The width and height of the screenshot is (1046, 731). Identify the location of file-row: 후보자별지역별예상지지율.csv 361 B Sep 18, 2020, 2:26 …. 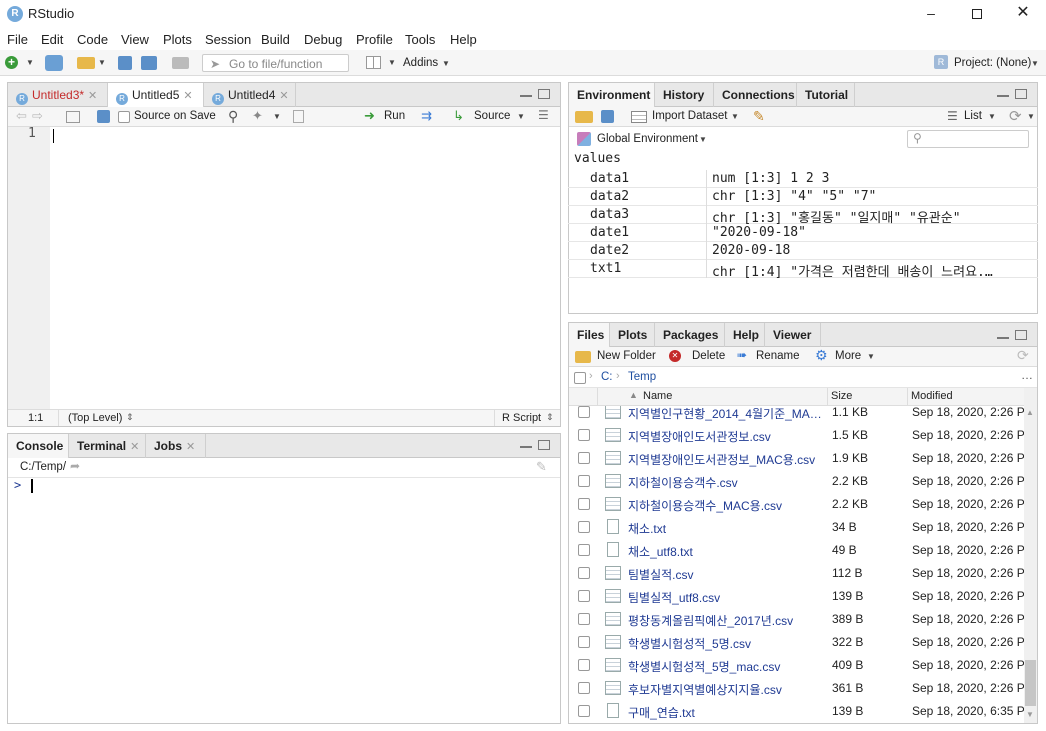
(796, 688).